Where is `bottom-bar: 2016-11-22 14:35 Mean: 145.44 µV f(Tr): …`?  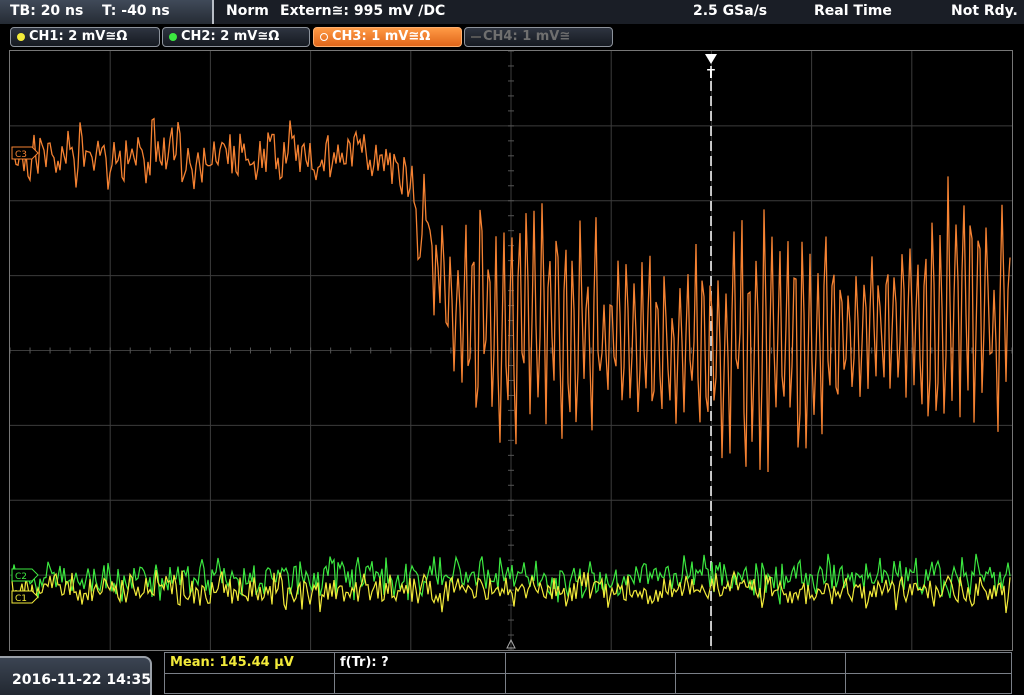
bottom-bar: 2016-11-22 14:35 Mean: 145.44 µV f(Tr): … is located at coordinates (512, 673).